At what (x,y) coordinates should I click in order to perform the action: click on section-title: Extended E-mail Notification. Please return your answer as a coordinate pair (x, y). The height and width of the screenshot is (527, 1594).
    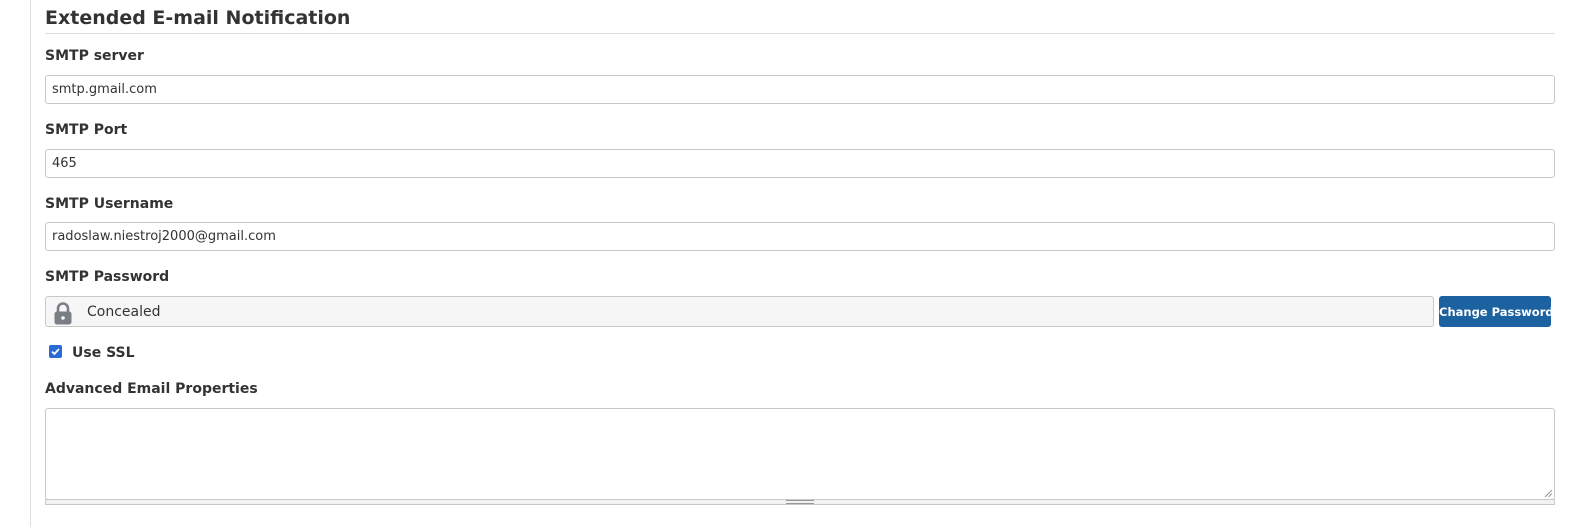
    Looking at the image, I should click on (198, 18).